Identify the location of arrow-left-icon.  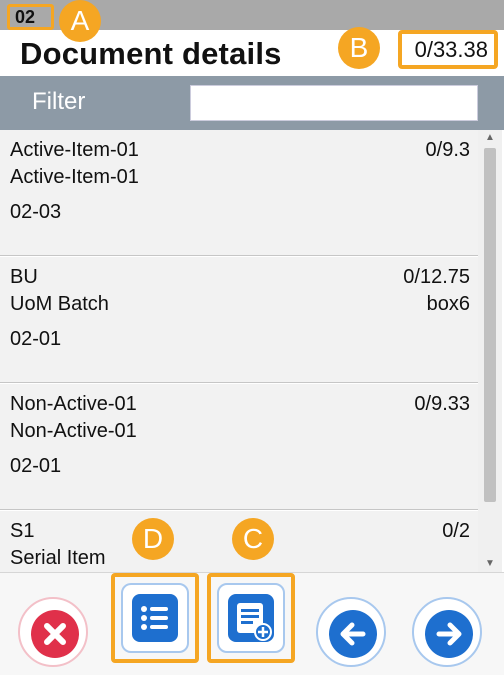
(353, 634).